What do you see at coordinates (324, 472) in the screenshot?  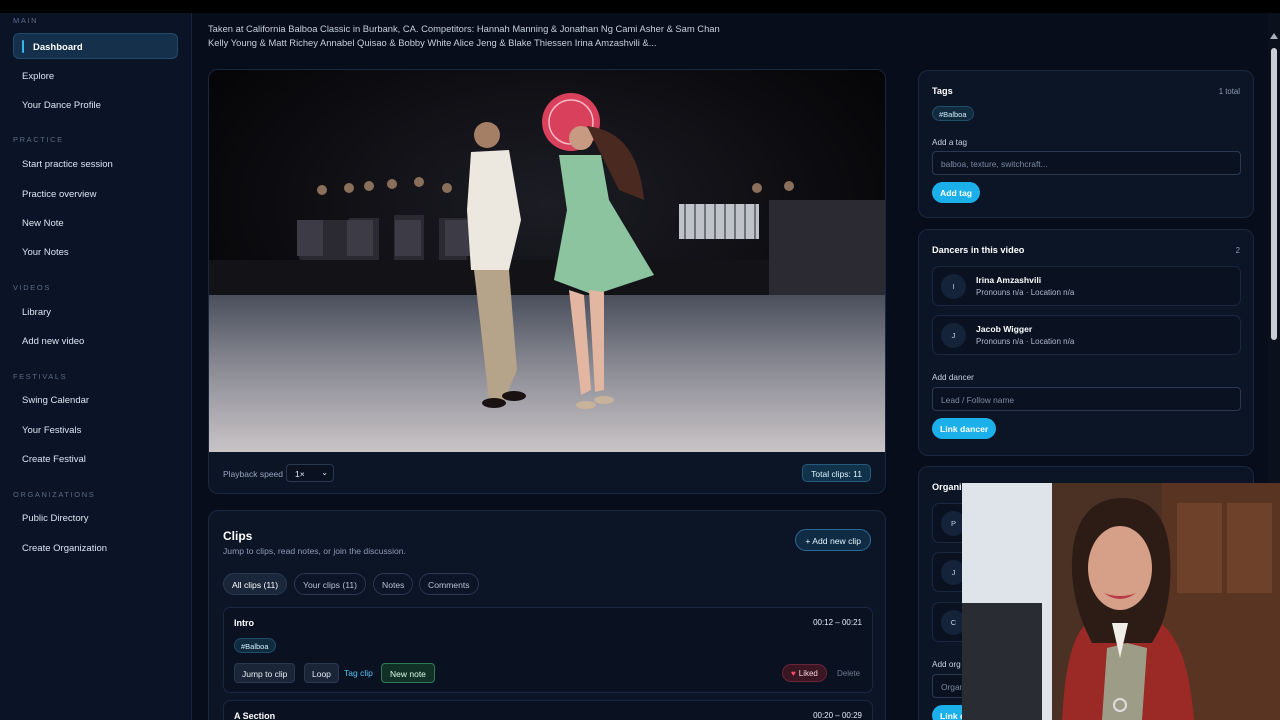 I see `chevron-down-icon: ⌄` at bounding box center [324, 472].